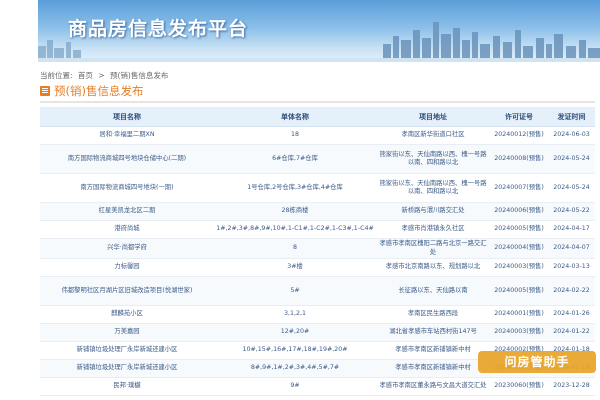 The height and width of the screenshot is (400, 600). What do you see at coordinates (127, 135) in the screenshot?
I see `cell-project: 居和·幸福里二期XN` at bounding box center [127, 135].